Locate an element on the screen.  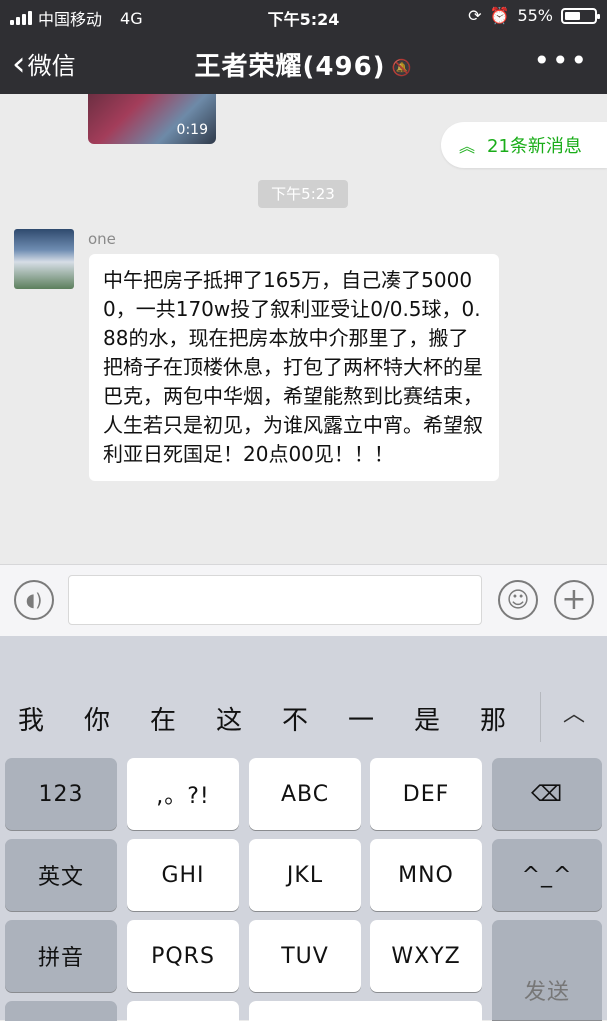
key-jkl: JKL is located at coordinates (305, 875).